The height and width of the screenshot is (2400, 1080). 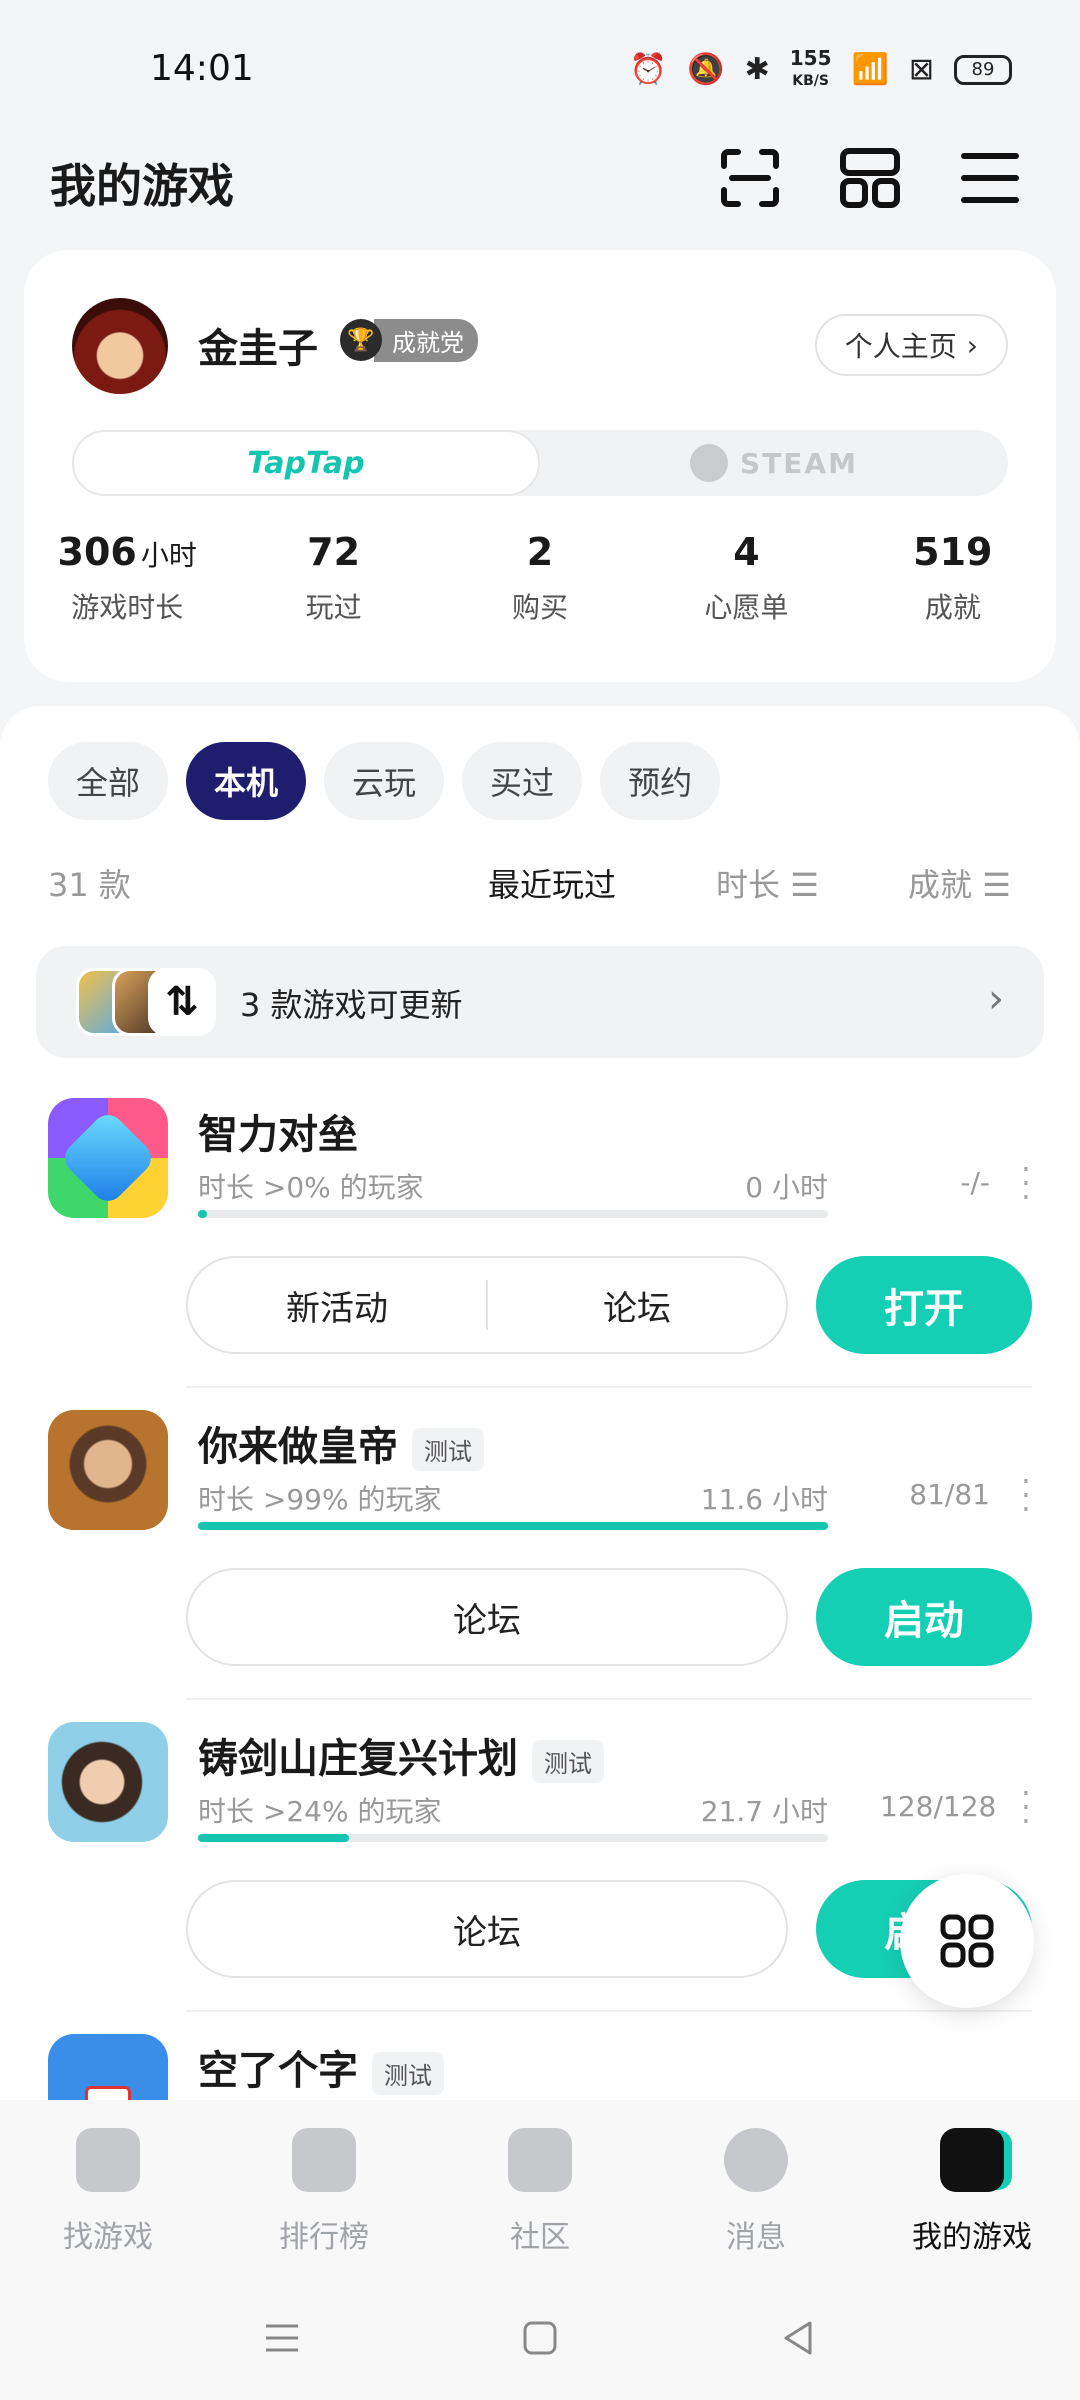 I want to click on no-sim-icon: ⊠, so click(x=921, y=69).